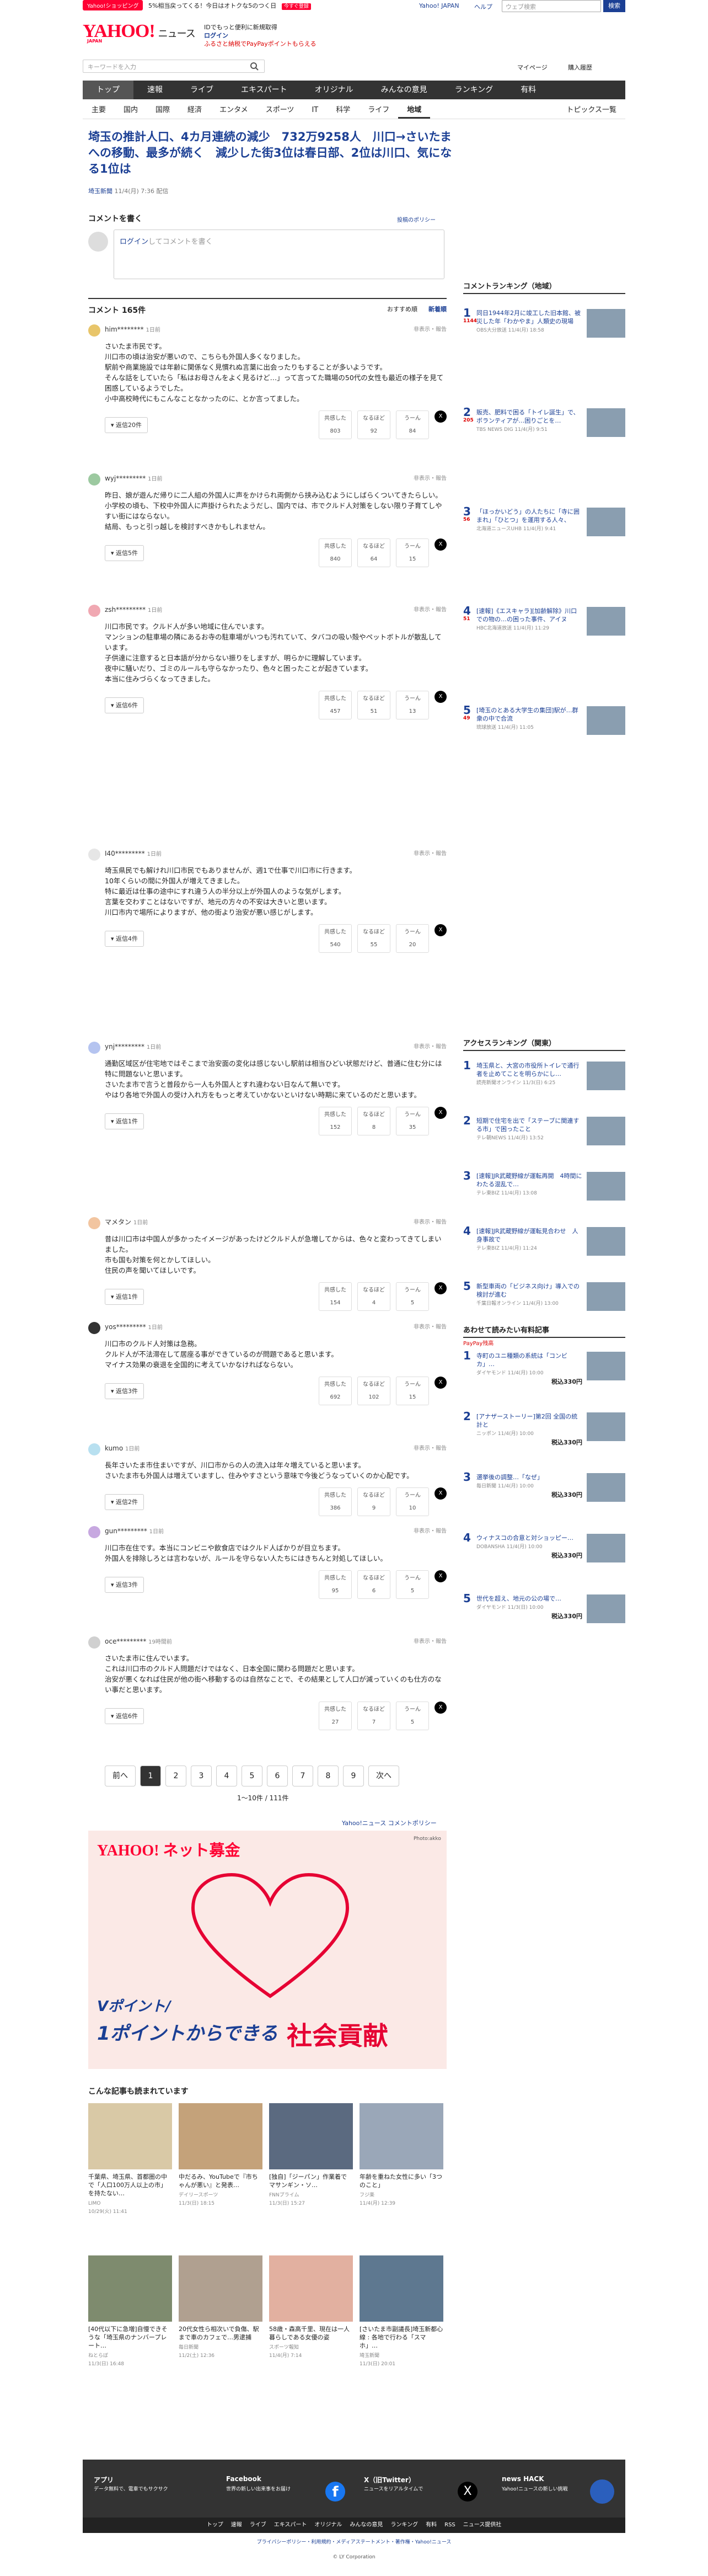 The height and width of the screenshot is (2576, 708). I want to click on footer-link: エキスパート, so click(290, 2525).